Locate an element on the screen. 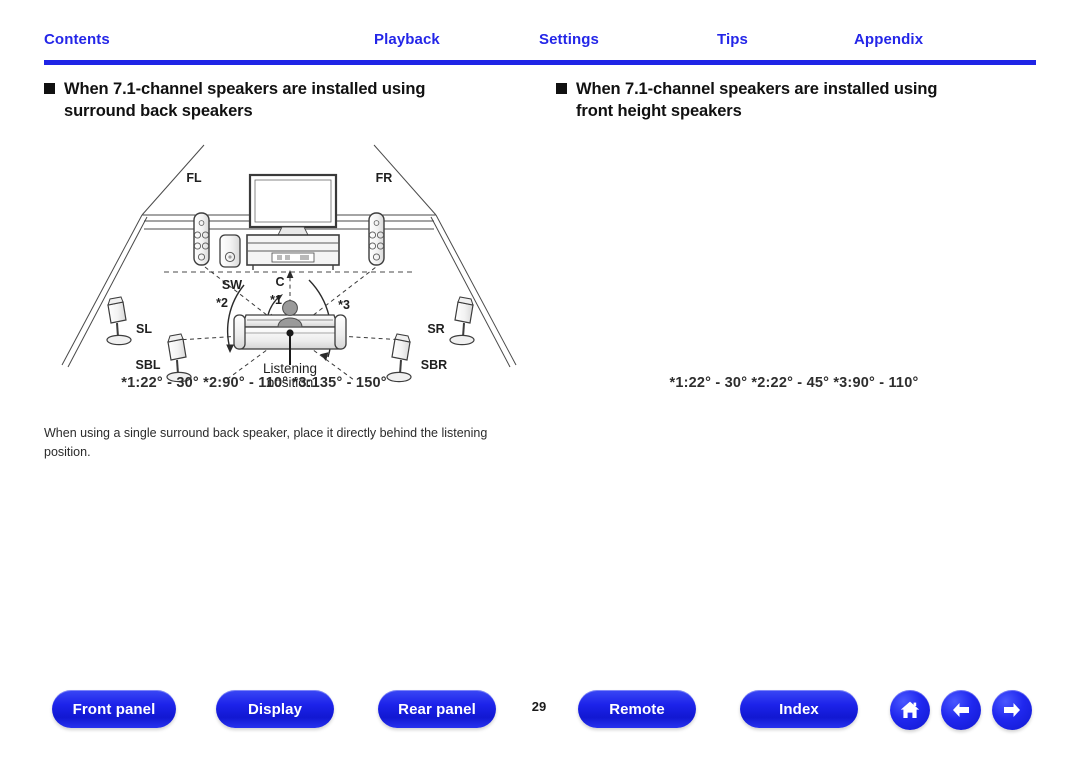 This screenshot has width=1080, height=761. page-number: 29 is located at coordinates (539, 706).